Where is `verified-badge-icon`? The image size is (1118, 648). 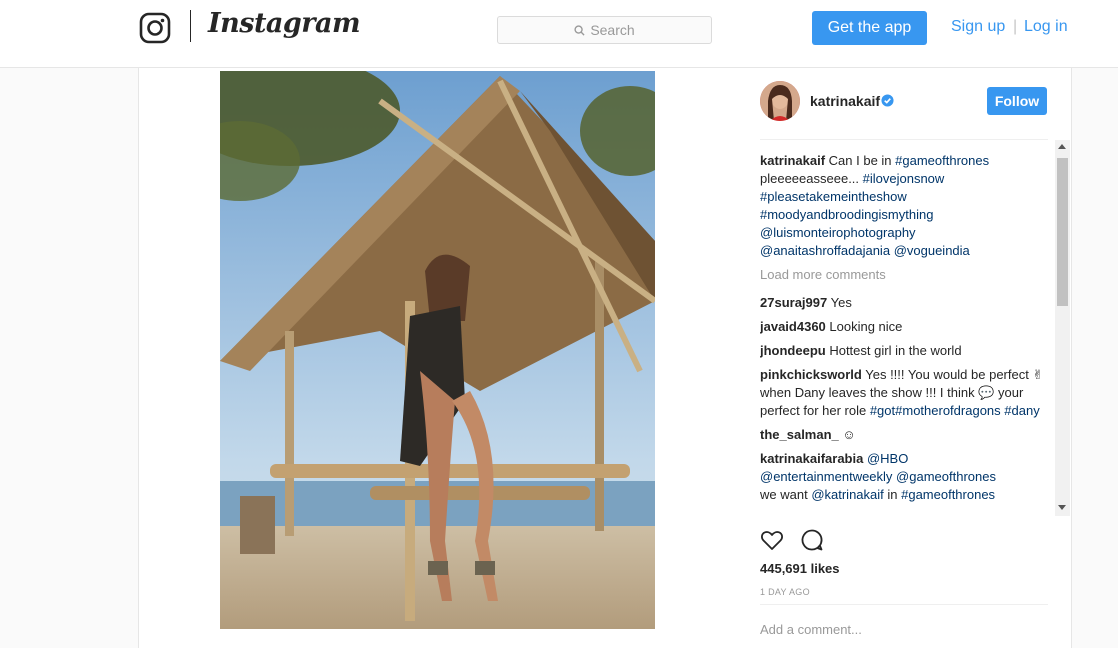
verified-badge-icon is located at coordinates (887, 100).